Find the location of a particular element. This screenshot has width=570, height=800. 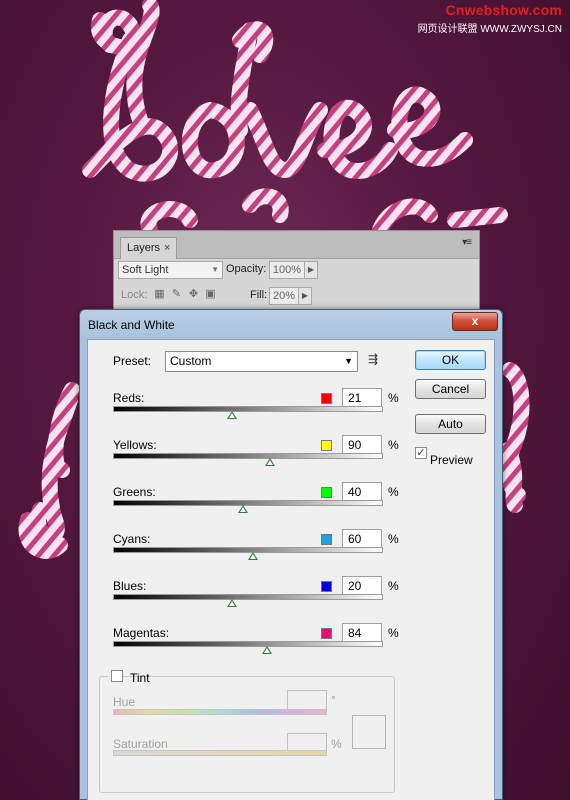

preset-select: Custom ▼ is located at coordinates (261, 361).